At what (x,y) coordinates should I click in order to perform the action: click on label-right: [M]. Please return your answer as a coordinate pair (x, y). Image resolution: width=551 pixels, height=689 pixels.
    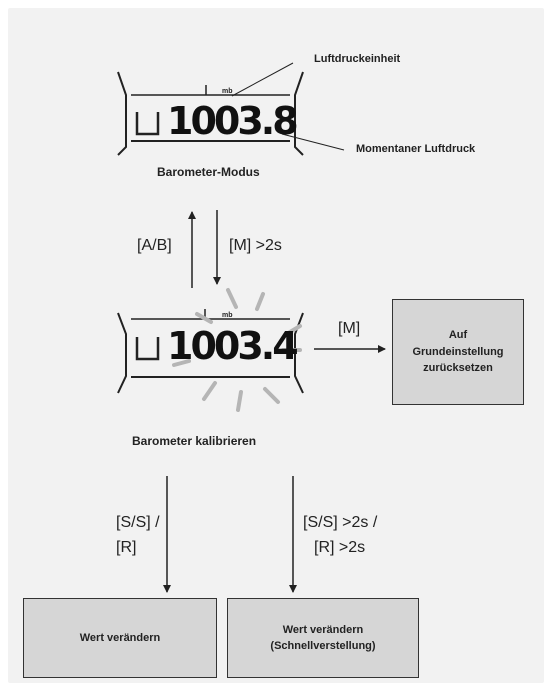
    Looking at the image, I should click on (349, 328).